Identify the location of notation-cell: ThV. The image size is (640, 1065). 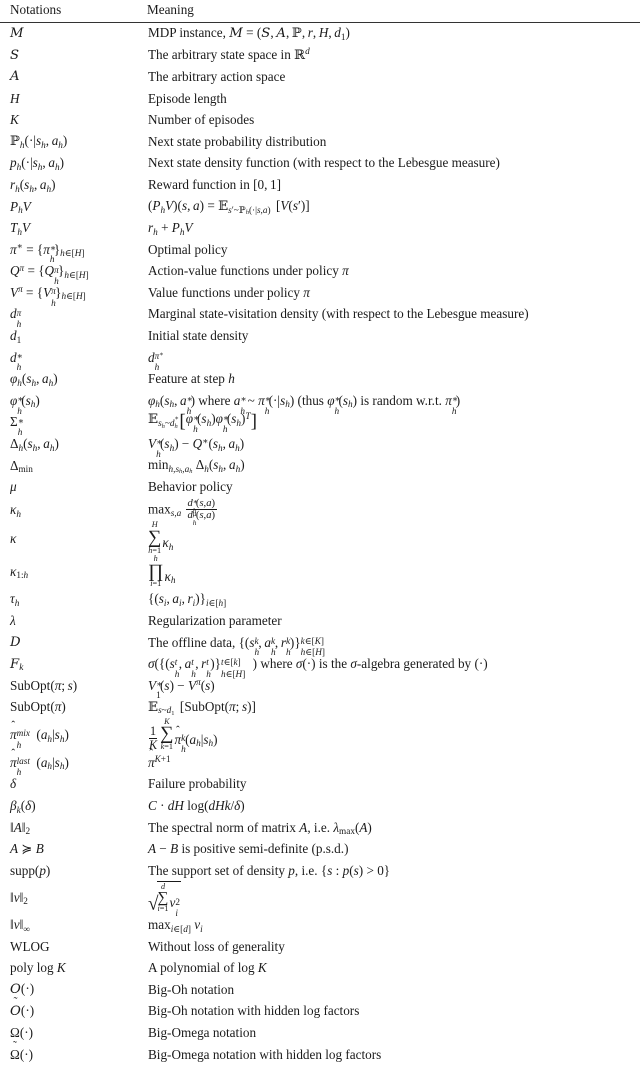
(20, 228).